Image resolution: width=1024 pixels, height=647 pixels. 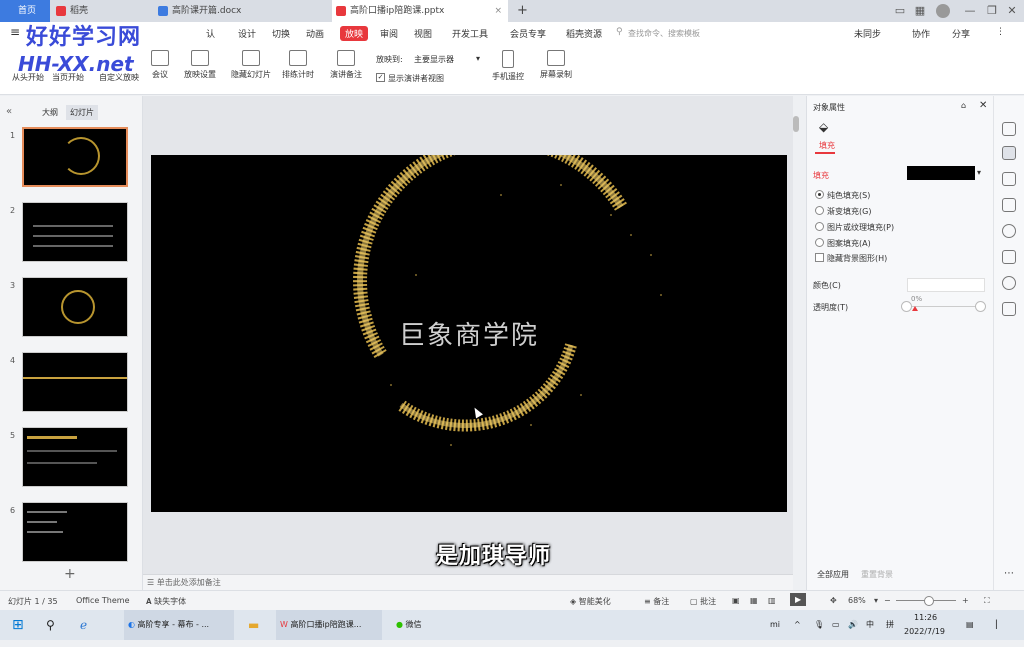 What do you see at coordinates (961, 33) in the screenshot?
I see `share-button: 分享` at bounding box center [961, 33].